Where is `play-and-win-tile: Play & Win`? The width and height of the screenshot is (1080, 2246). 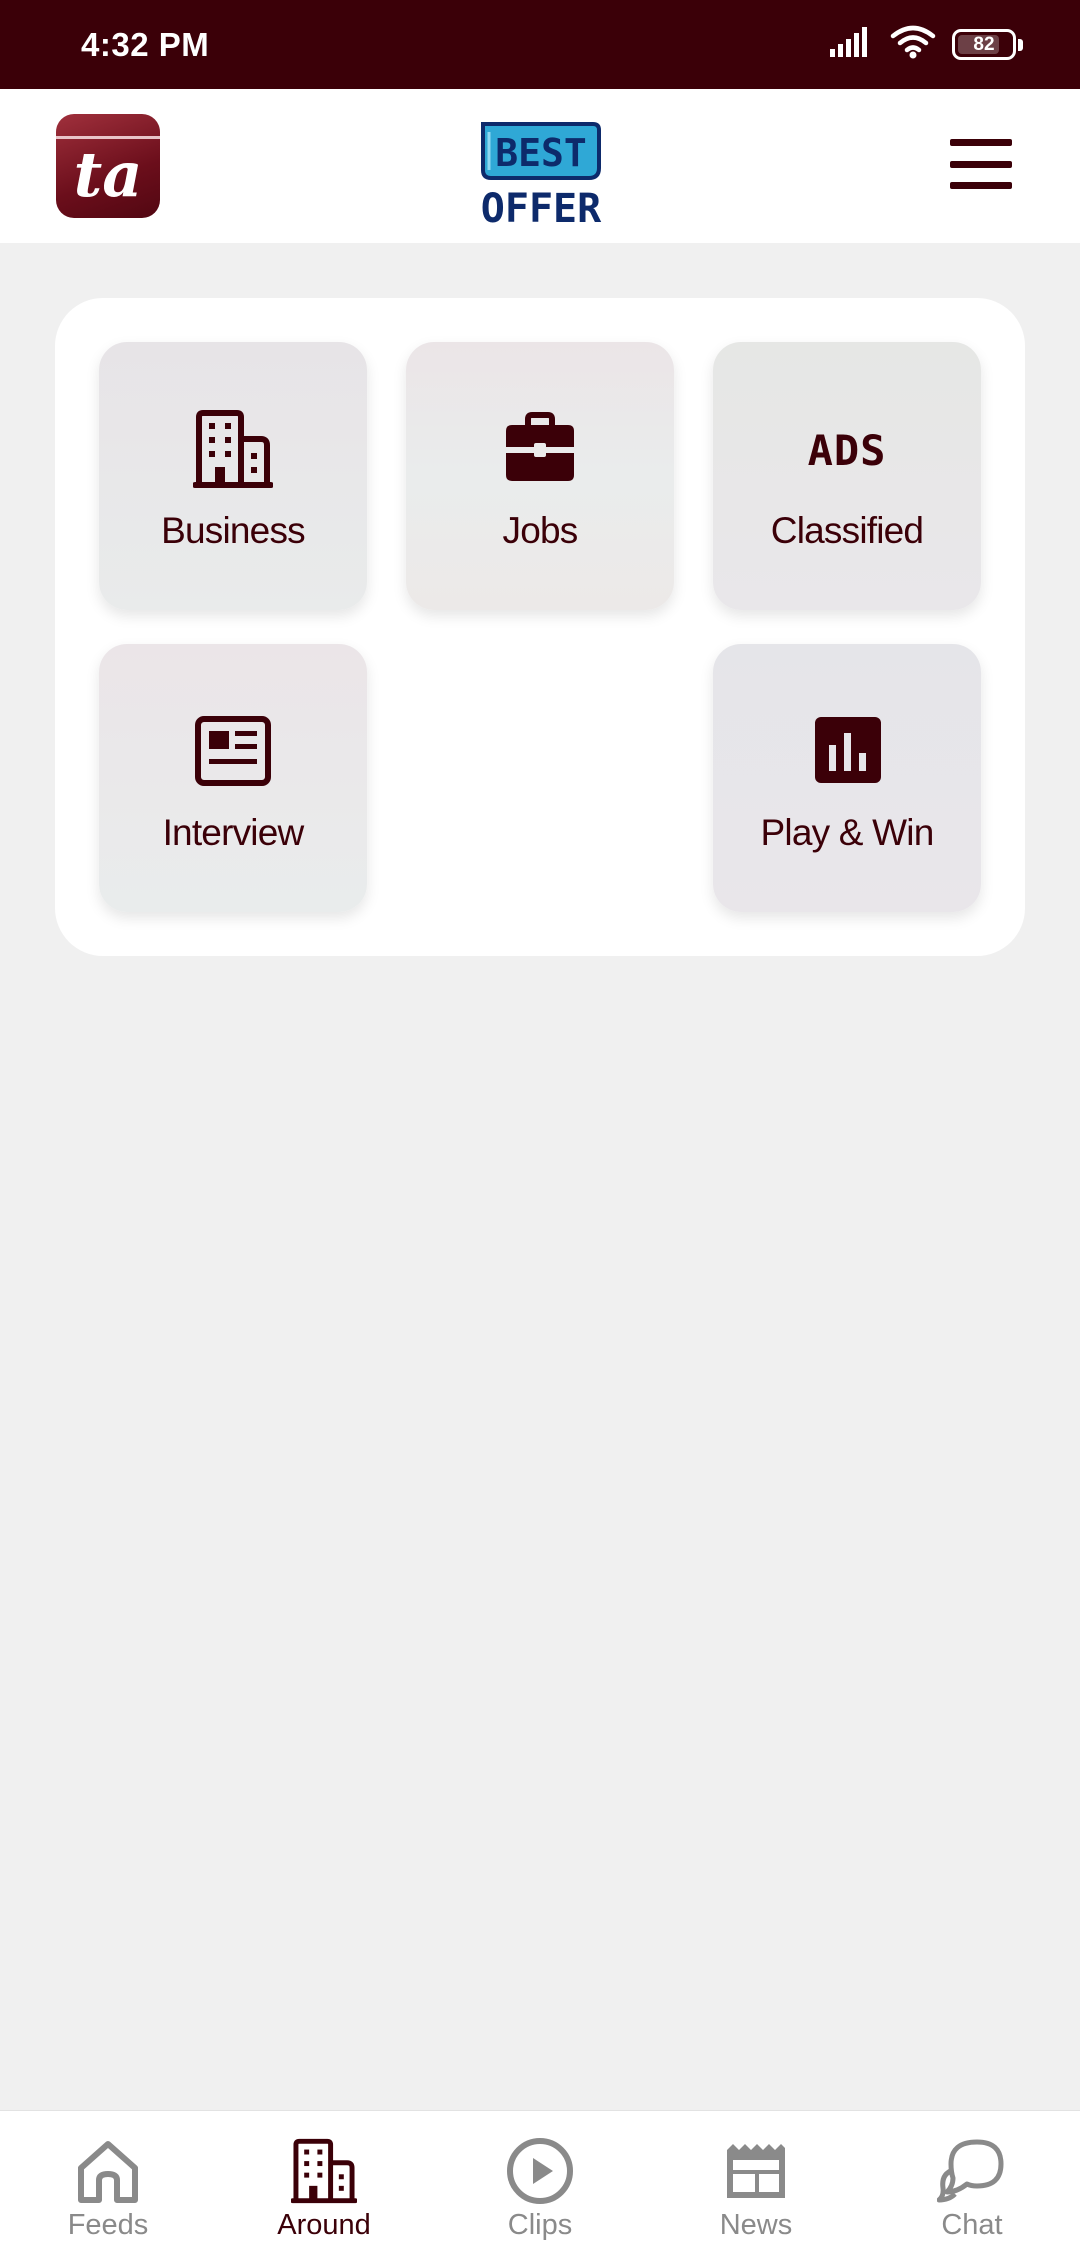 play-and-win-tile: Play & Win is located at coordinates (847, 778).